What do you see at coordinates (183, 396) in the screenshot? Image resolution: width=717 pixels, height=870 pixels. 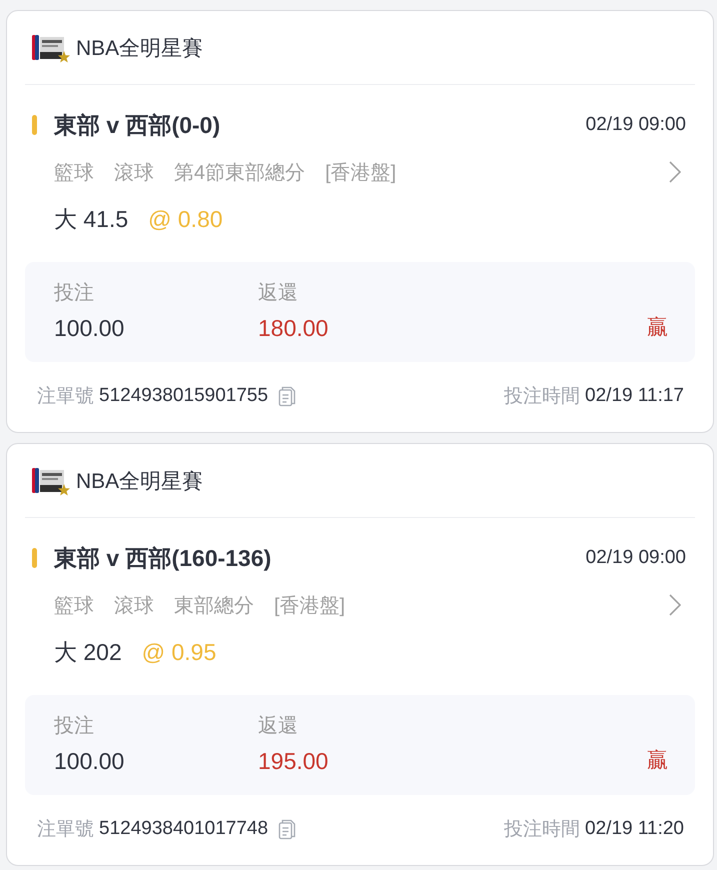 I see `ticket-number: 5124938015901755` at bounding box center [183, 396].